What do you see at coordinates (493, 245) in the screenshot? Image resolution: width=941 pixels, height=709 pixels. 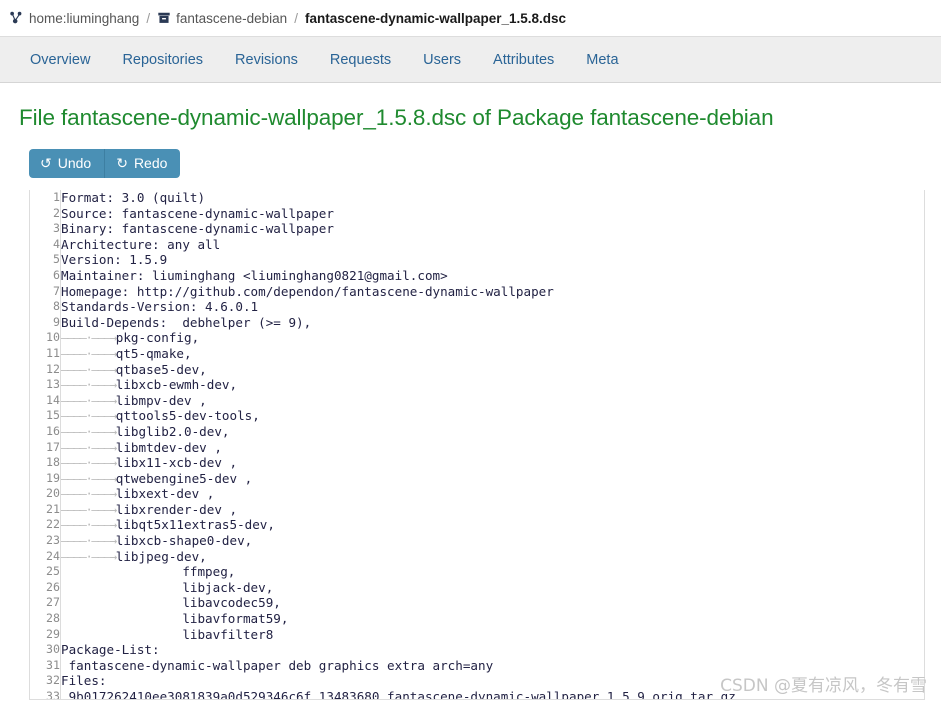 I see `line-content: Architecture: any all` at bounding box center [493, 245].